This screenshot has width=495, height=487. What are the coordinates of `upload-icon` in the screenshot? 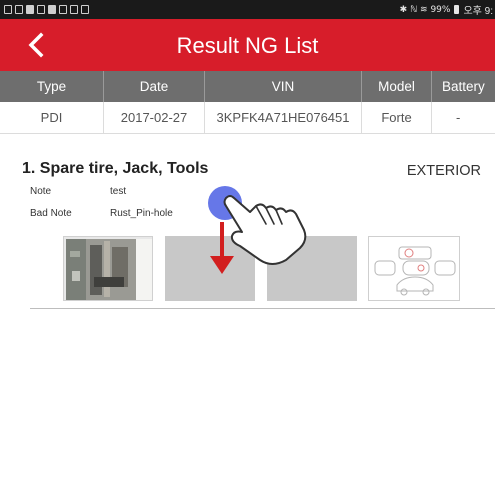 It's located at (30, 9).